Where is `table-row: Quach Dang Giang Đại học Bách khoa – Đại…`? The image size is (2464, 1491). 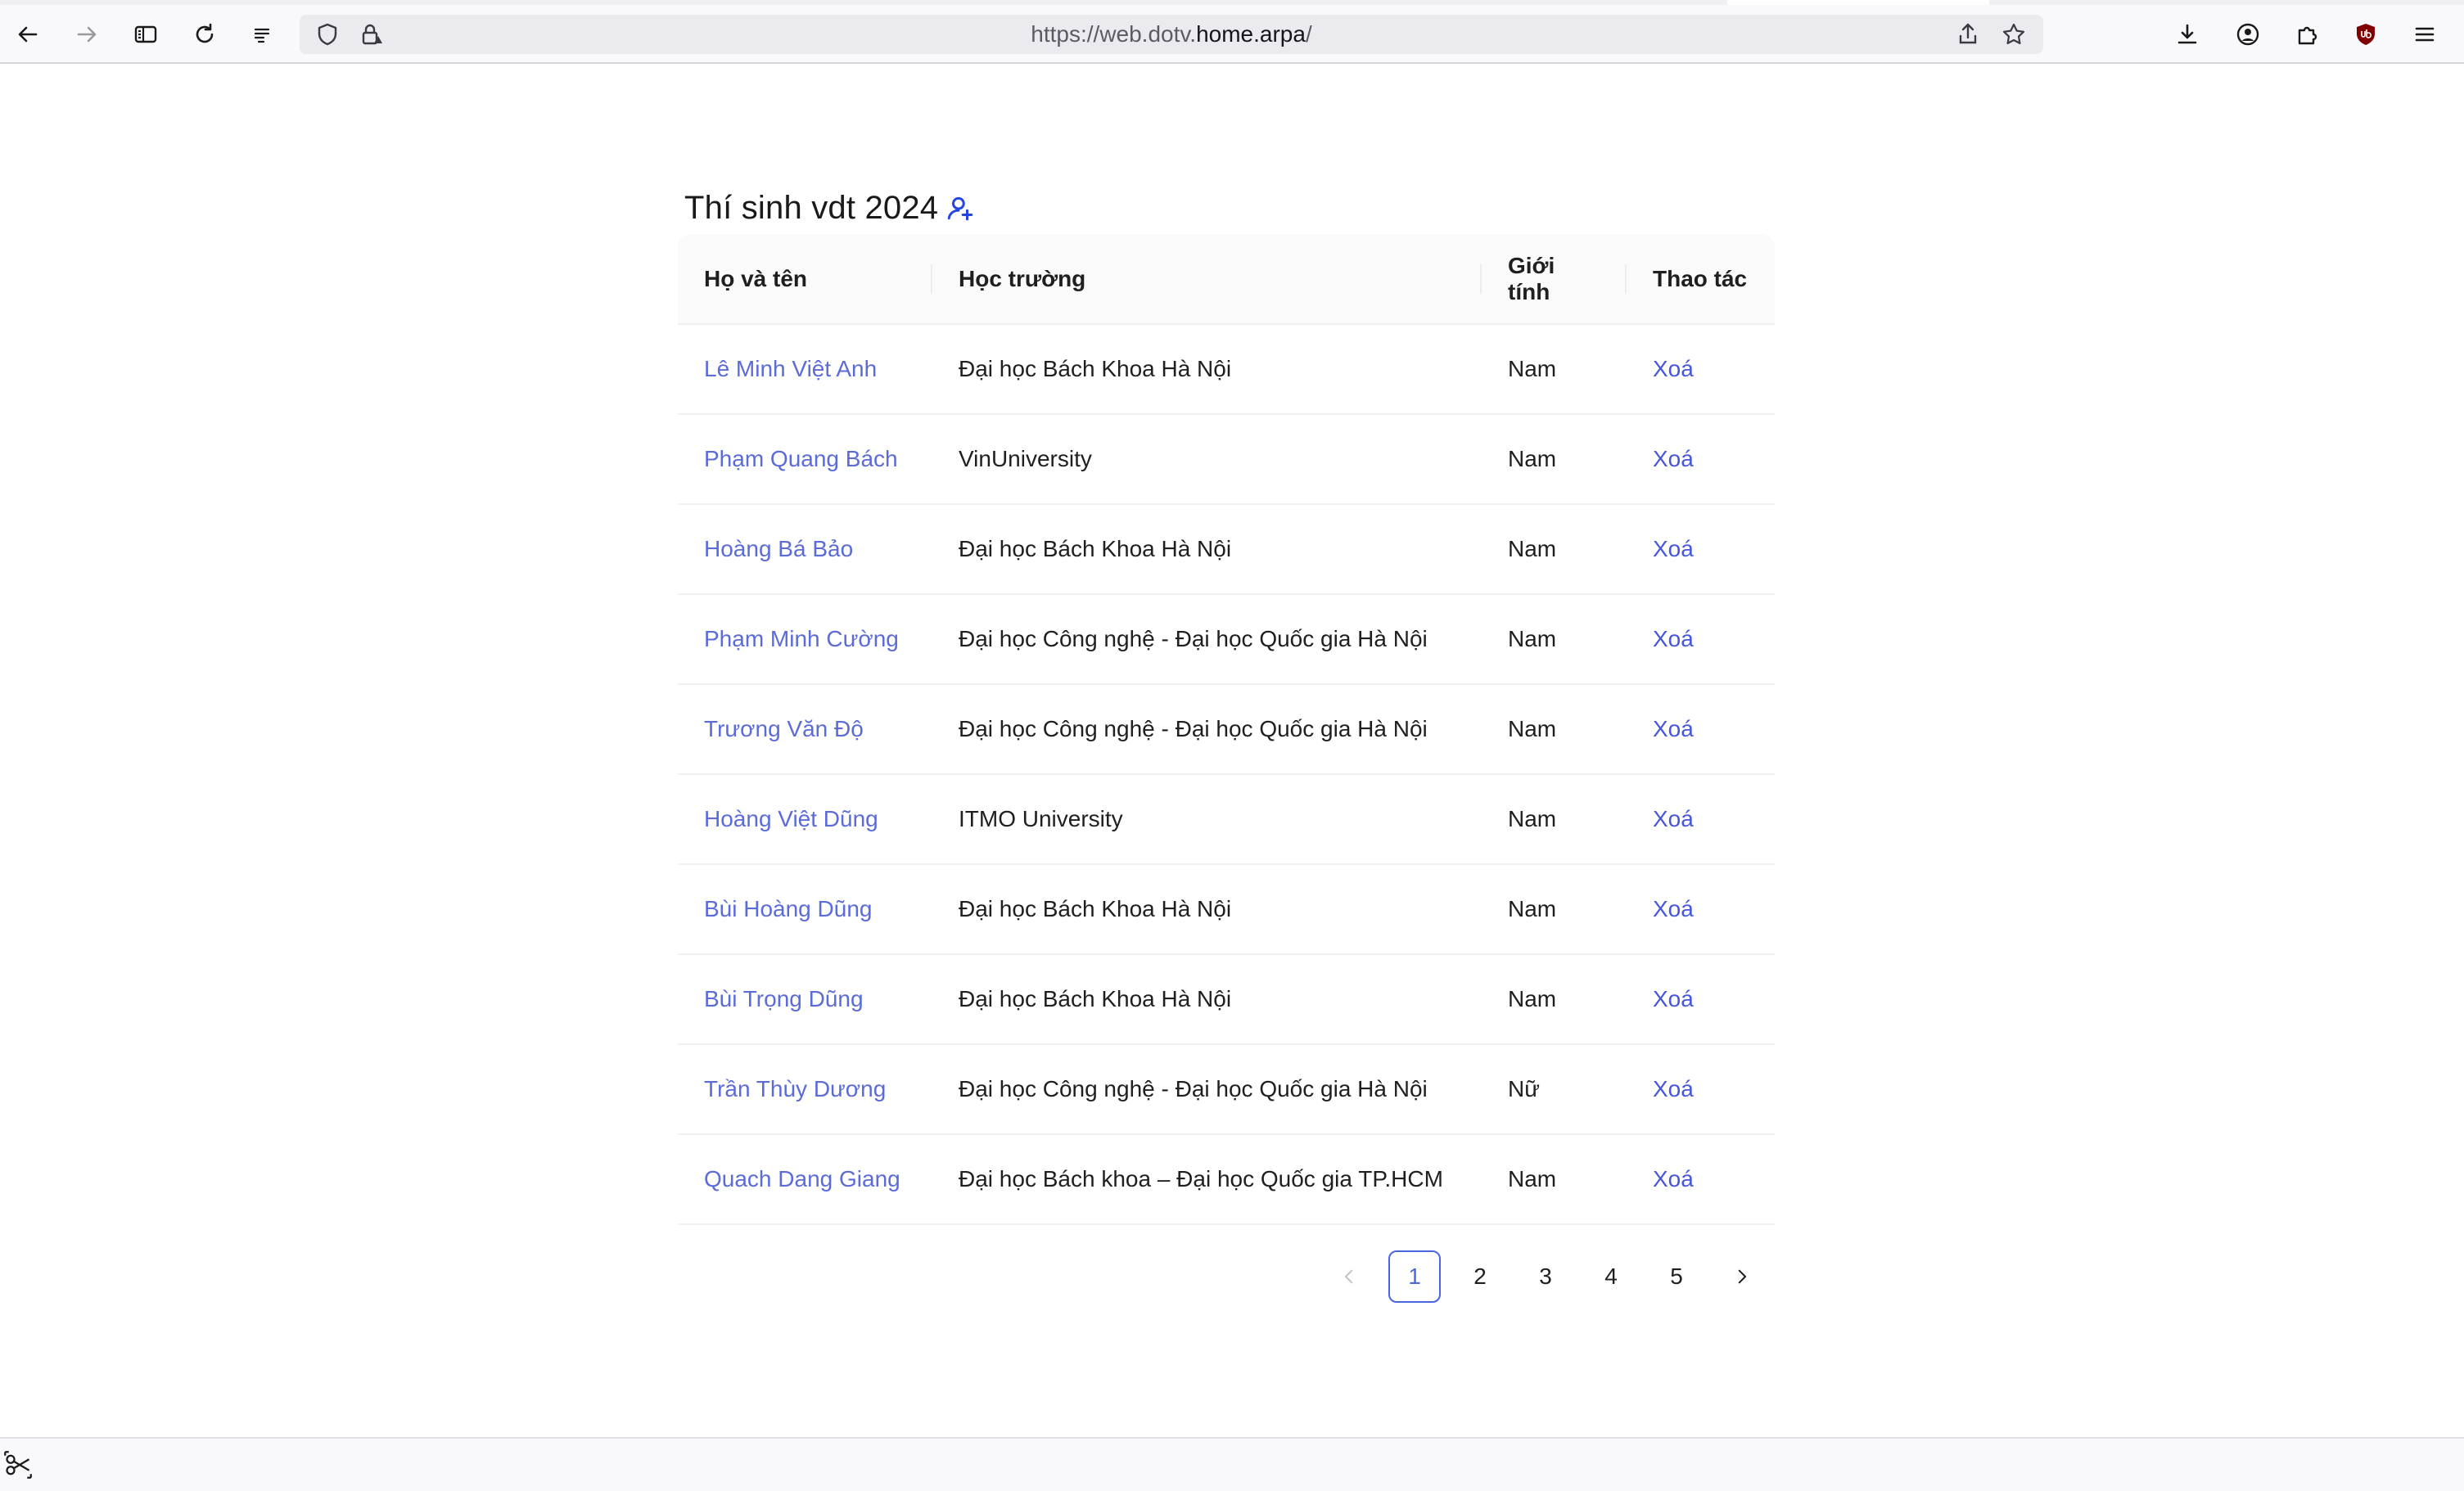 table-row: Quach Dang Giang Đại học Bách khoa – Đại… is located at coordinates (1226, 1179).